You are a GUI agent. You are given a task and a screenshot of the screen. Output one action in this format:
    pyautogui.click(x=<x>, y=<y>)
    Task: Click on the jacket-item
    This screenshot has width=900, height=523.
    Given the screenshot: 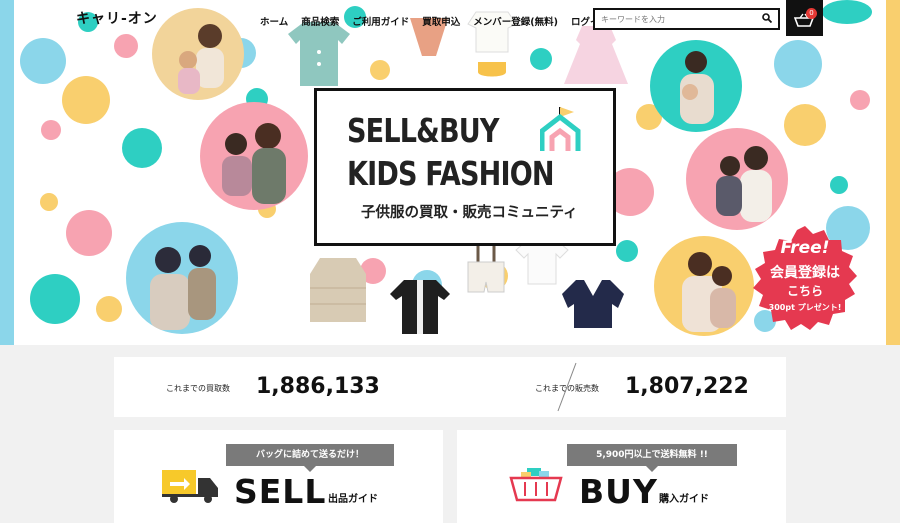 What is the action you would take?
    pyautogui.click(x=420, y=307)
    